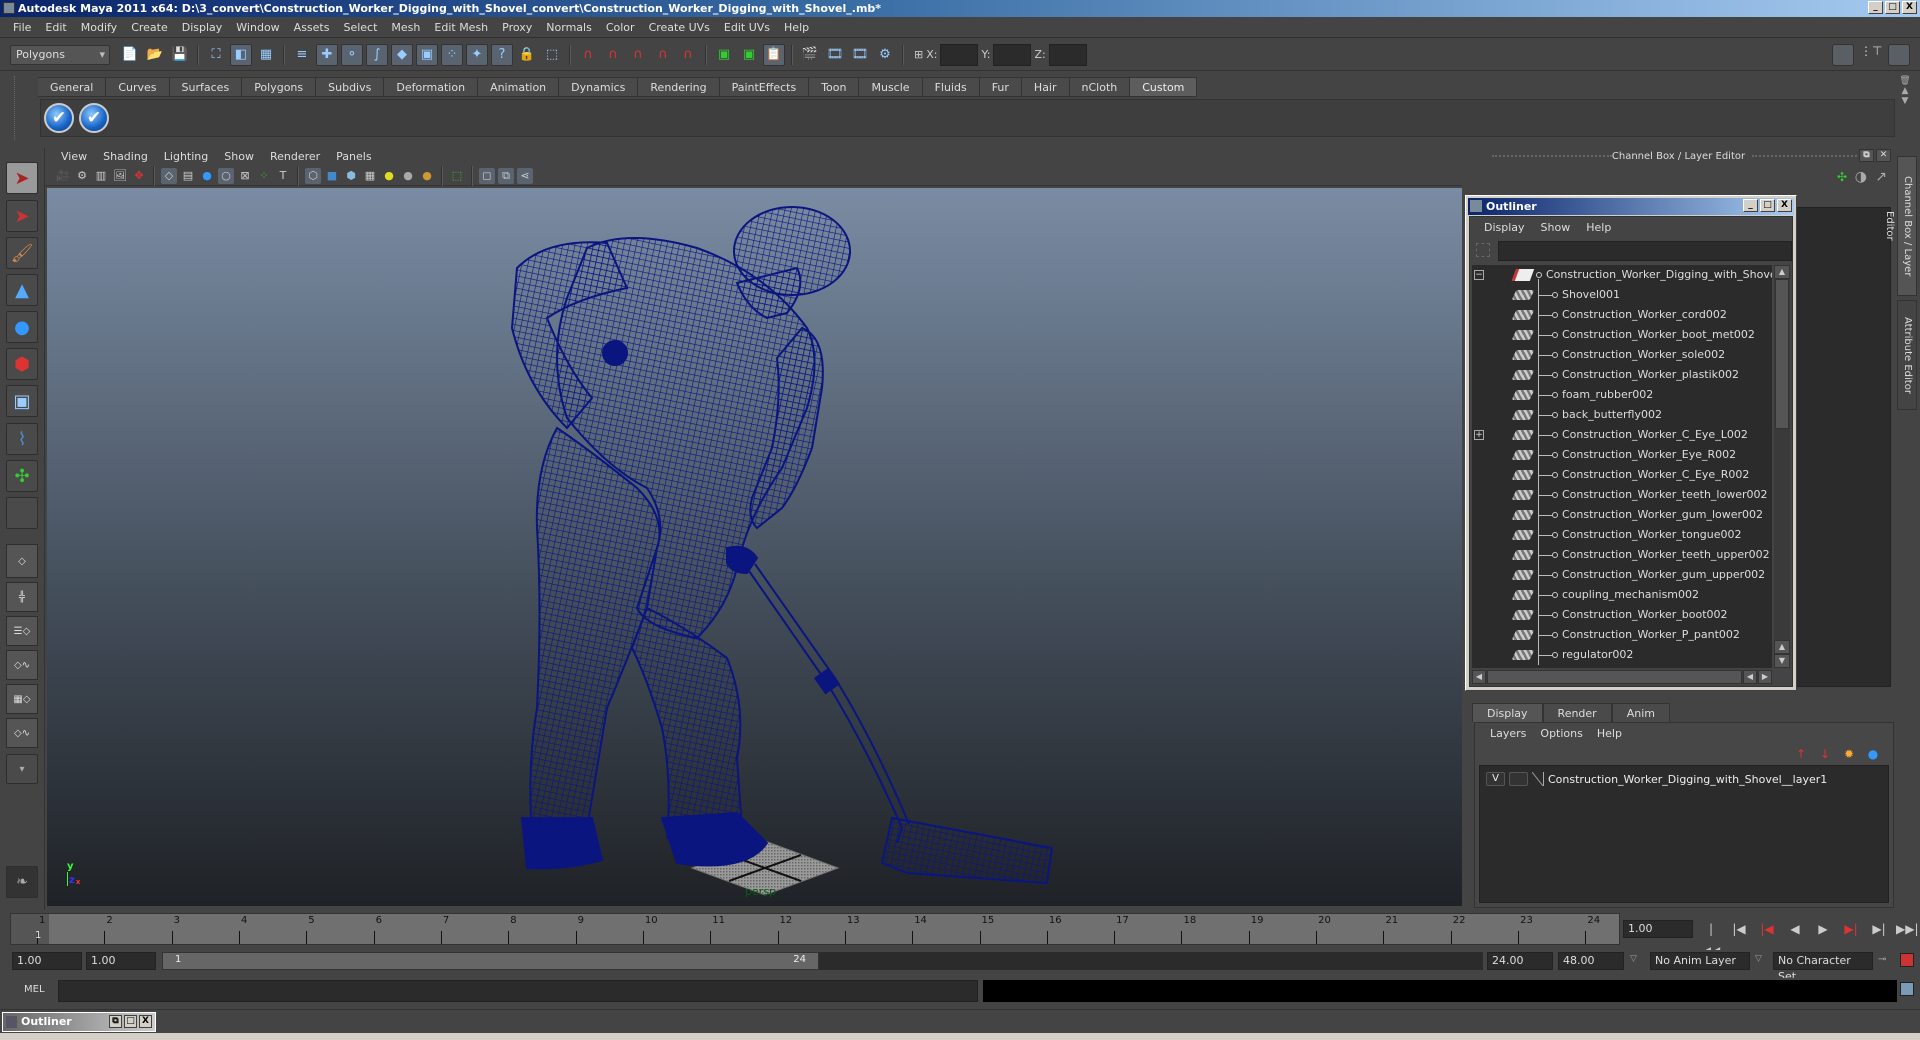 The width and height of the screenshot is (1920, 1040). Describe the element at coordinates (1622, 375) in the screenshot. I see `outliner-item: Construction_Worker_plastik002` at that location.